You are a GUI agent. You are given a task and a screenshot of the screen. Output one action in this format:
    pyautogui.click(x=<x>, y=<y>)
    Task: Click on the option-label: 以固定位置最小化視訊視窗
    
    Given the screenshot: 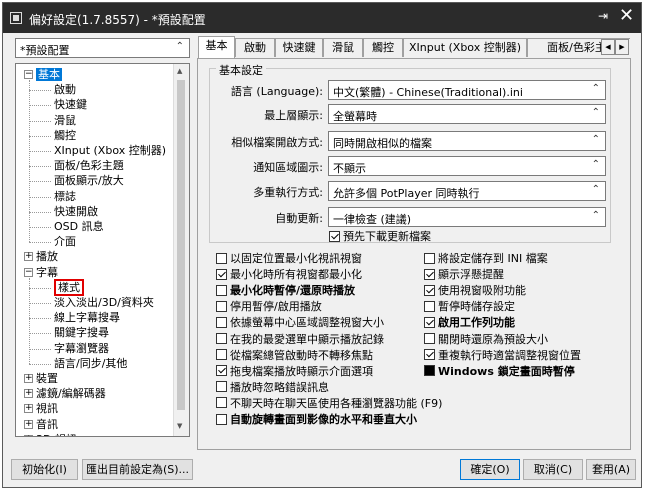 What is the action you would take?
    pyautogui.click(x=296, y=258)
    